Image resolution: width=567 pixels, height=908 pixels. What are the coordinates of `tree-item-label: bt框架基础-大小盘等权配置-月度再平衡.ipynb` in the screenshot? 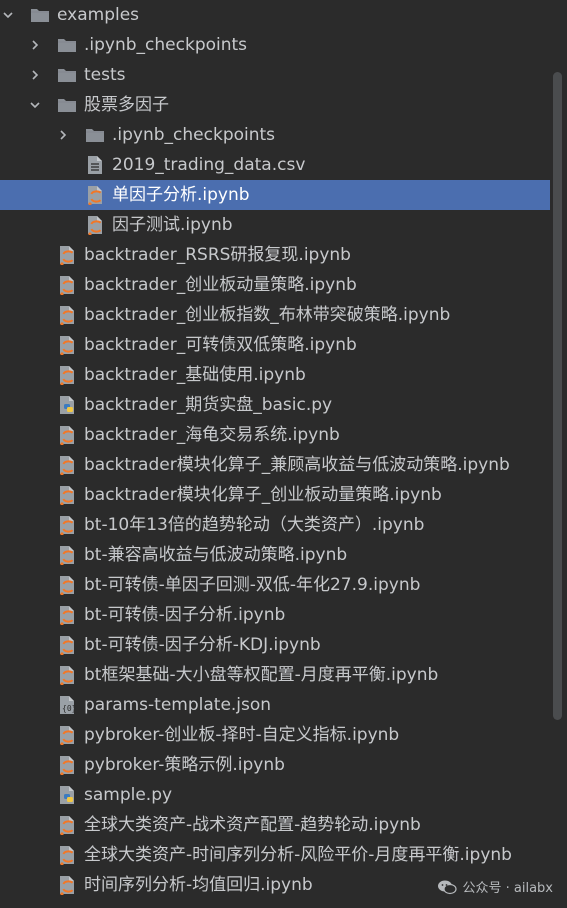 It's located at (261, 675).